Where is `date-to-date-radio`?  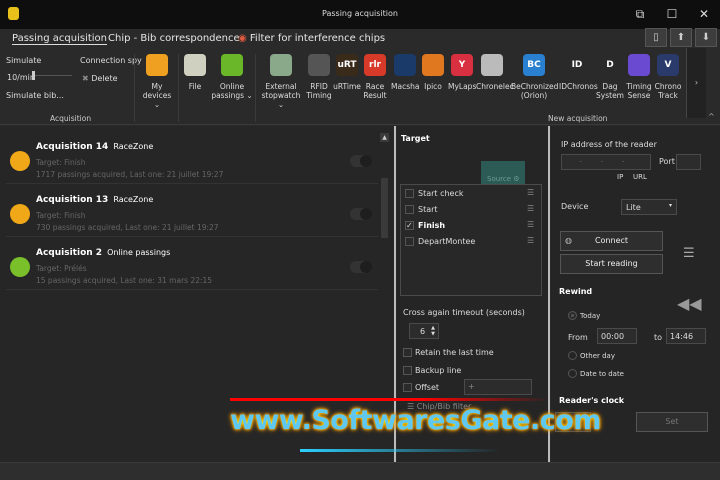
date-to-date-radio is located at coordinates (572, 373).